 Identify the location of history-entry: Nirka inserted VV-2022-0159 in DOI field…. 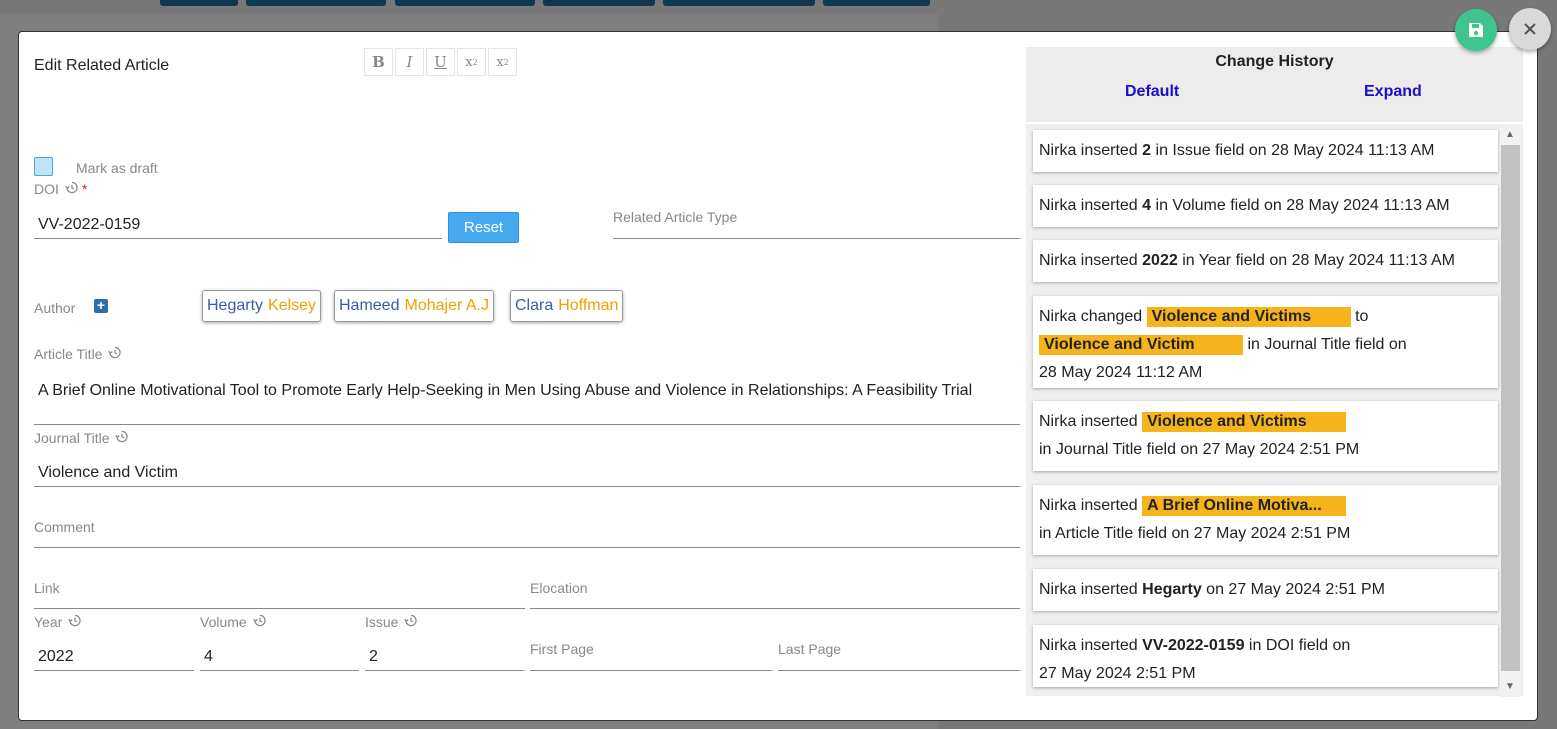
(1265, 656).